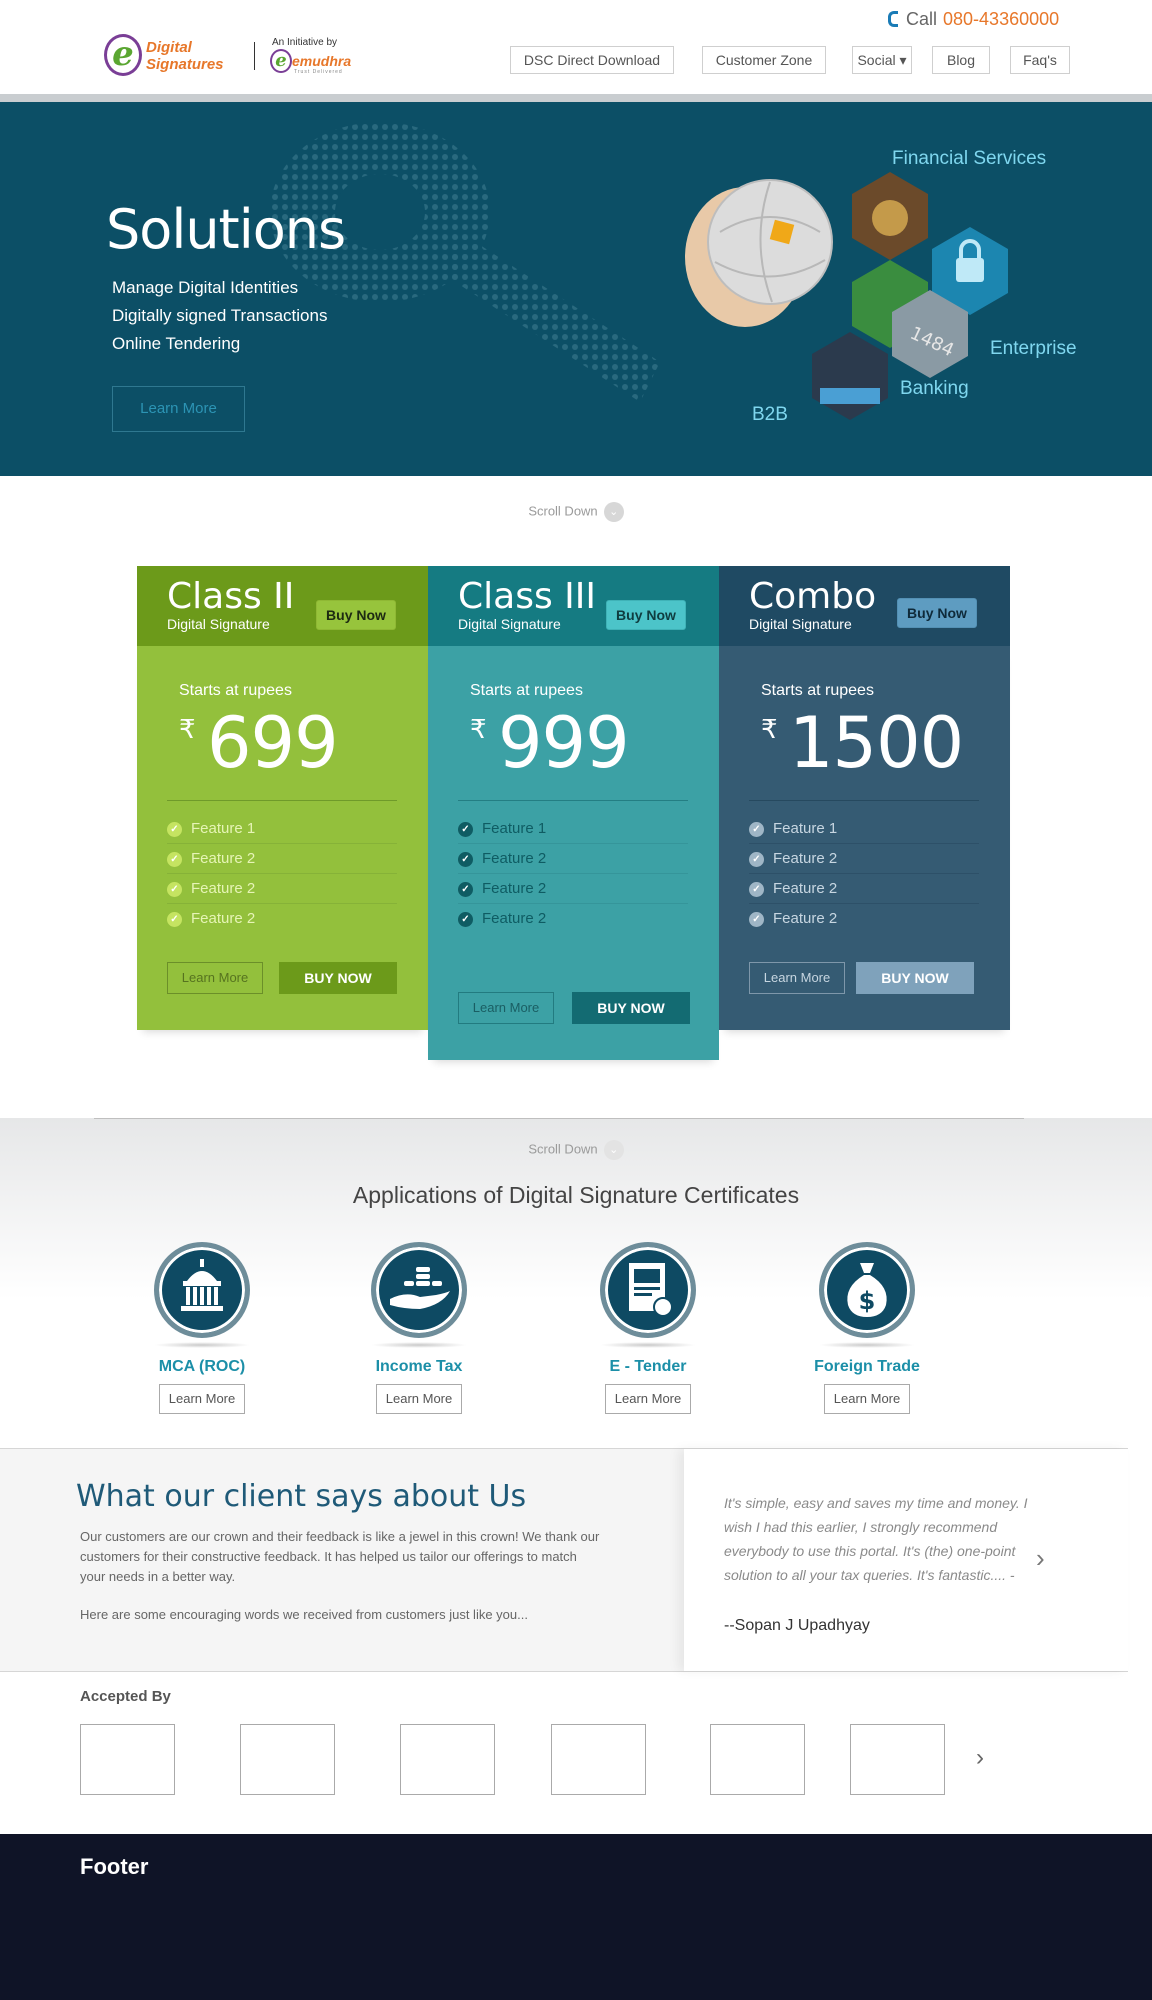  Describe the element at coordinates (613, 512) in the screenshot. I see `chevron-down-icon: ⌄` at that location.